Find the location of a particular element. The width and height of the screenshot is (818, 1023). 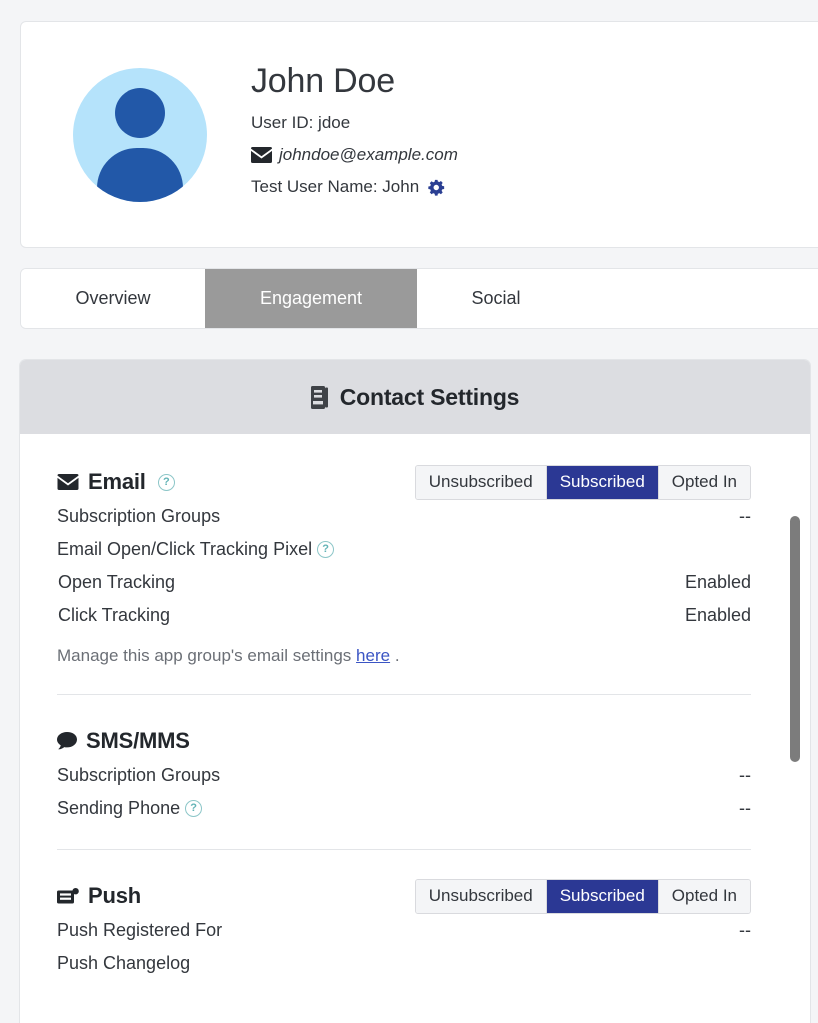

note-suffix: . is located at coordinates (397, 655).